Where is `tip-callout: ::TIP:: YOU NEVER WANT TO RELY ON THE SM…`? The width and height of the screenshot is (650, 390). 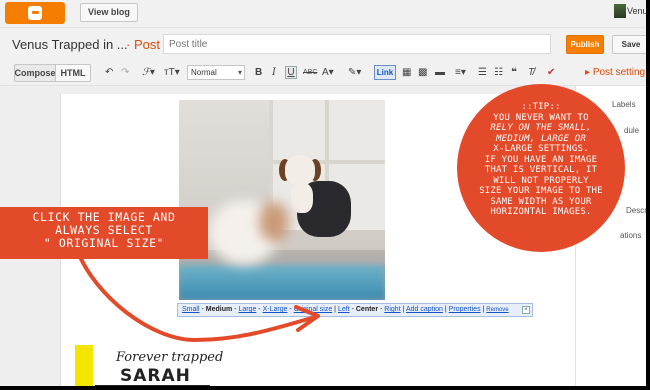
tip-callout: ::TIP:: YOU NEVER WANT TO RELY ON THE SM… is located at coordinates (541, 168).